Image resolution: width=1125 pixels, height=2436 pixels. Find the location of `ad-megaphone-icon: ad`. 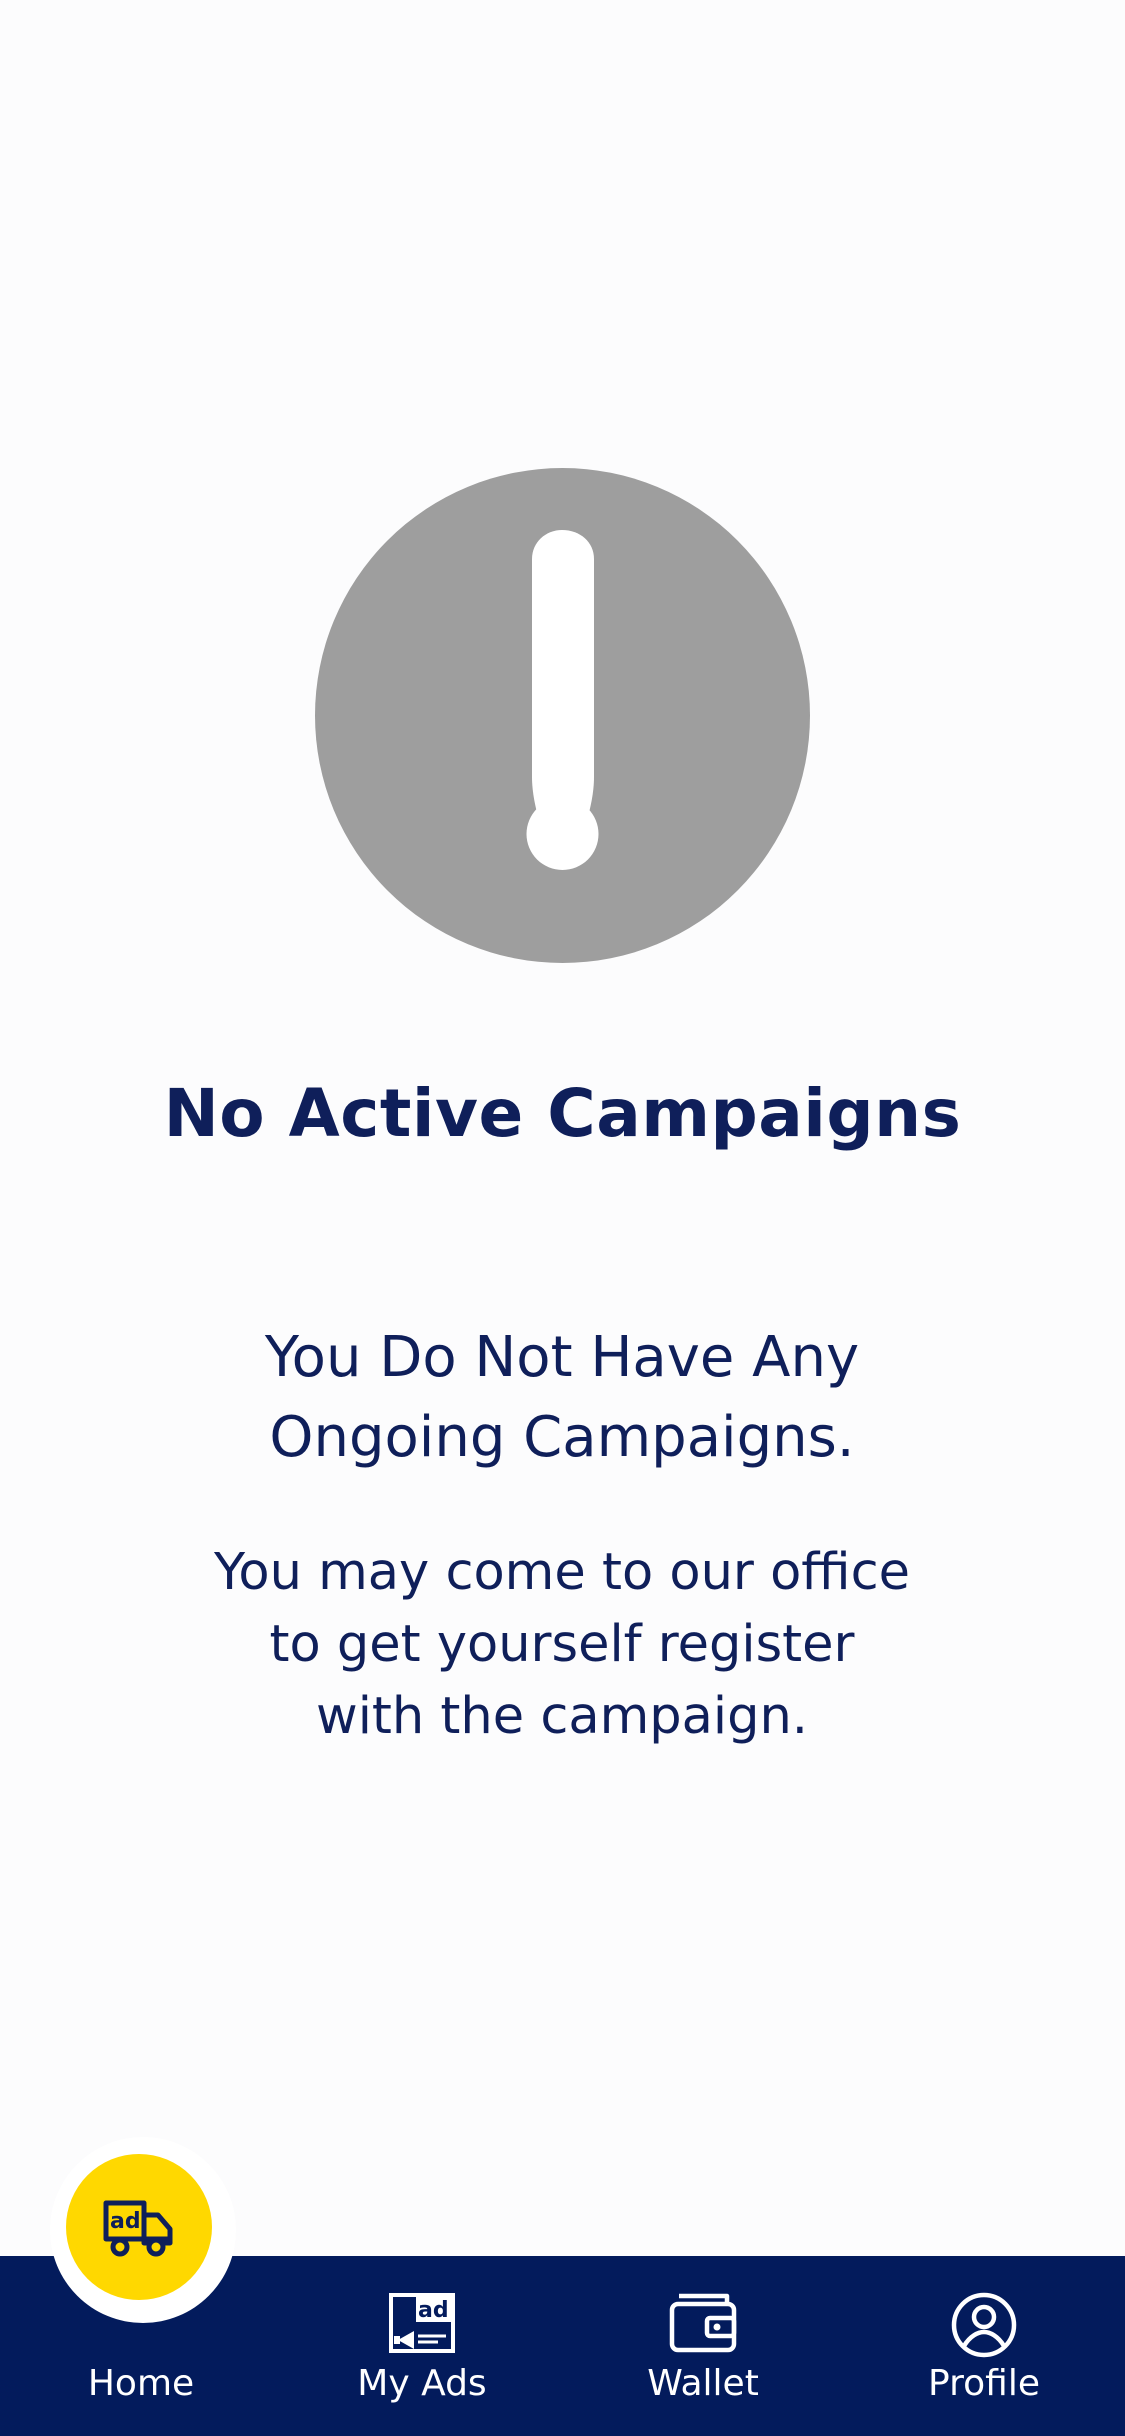

ad-megaphone-icon: ad is located at coordinates (422, 2323).